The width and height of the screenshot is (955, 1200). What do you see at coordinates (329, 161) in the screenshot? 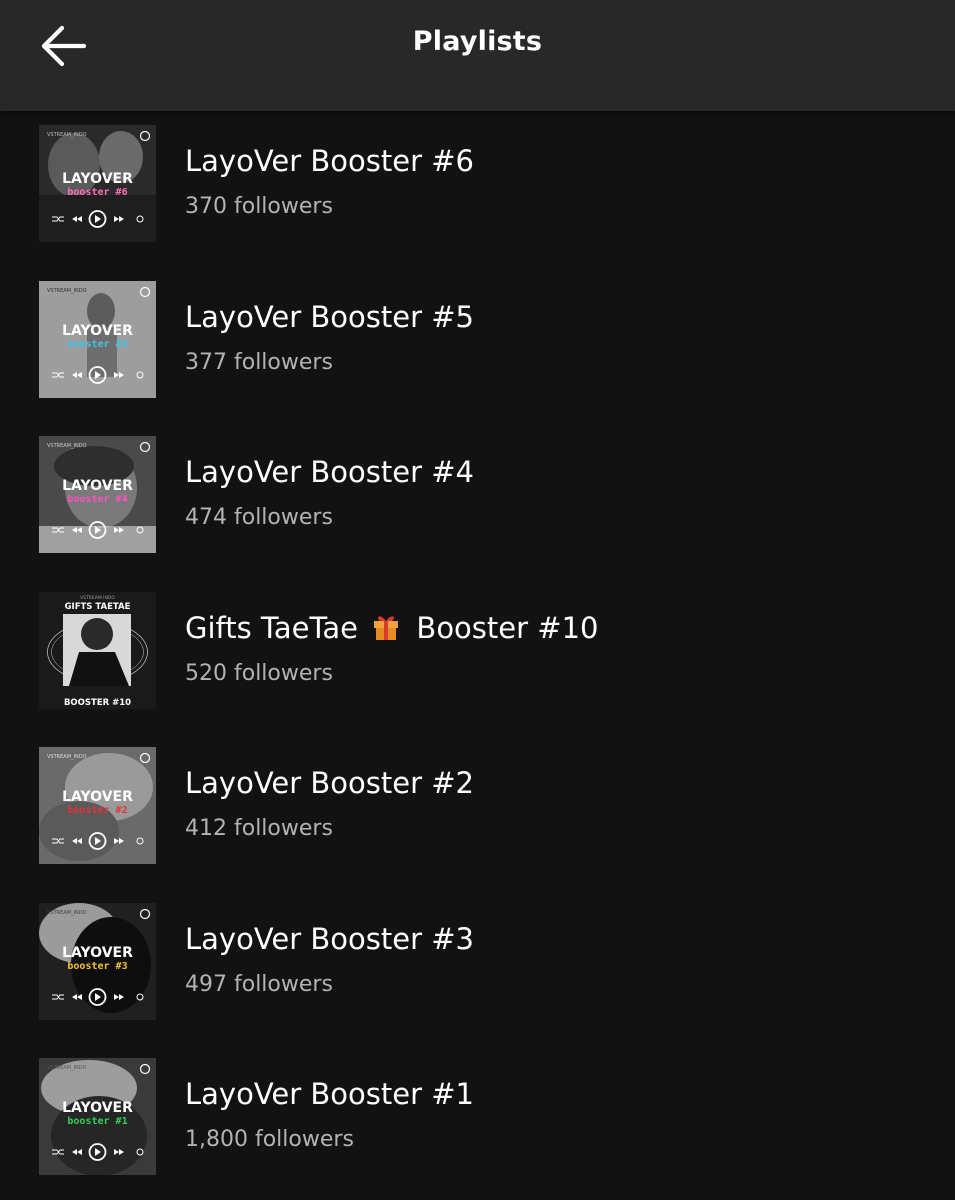
I see `playlist-title: LayoVer Booster #6` at bounding box center [329, 161].